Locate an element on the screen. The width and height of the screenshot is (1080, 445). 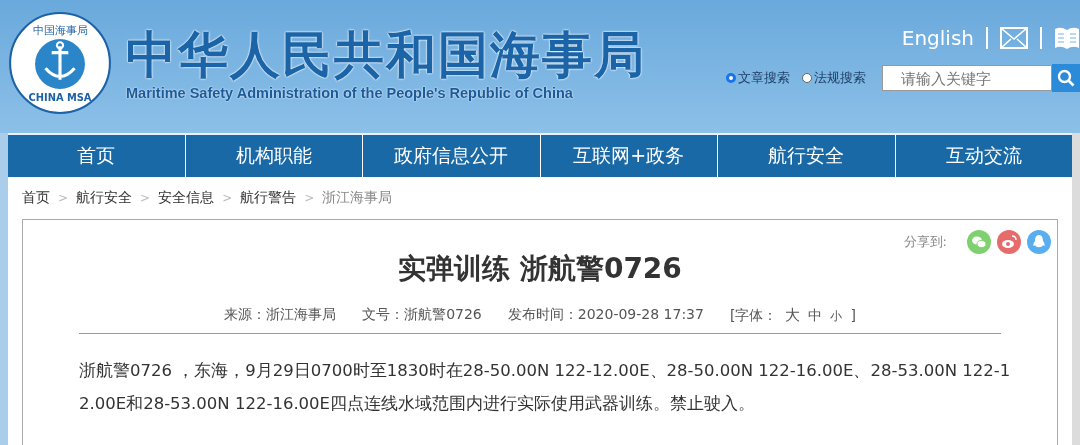
breadcrumb-link: 航行安全 is located at coordinates (104, 198).